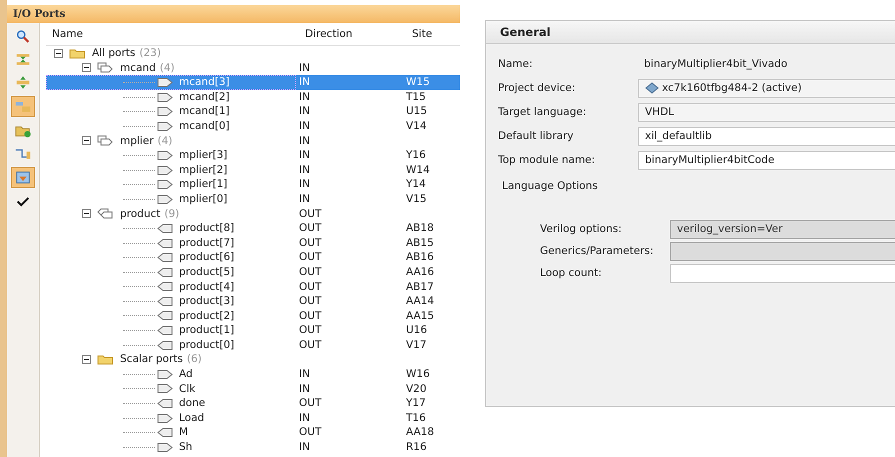  I want to click on tree-row: product[0] OUT V17, so click(253, 345).